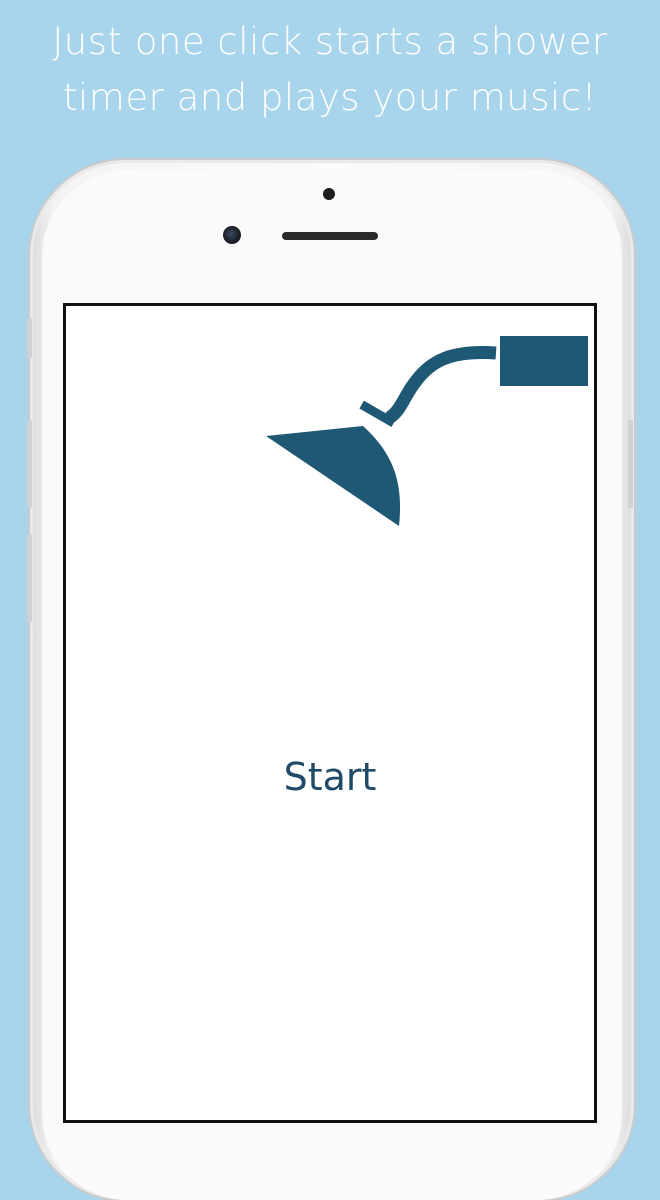  What do you see at coordinates (330, 97) in the screenshot?
I see `headline-line-2: timer and plays your music!` at bounding box center [330, 97].